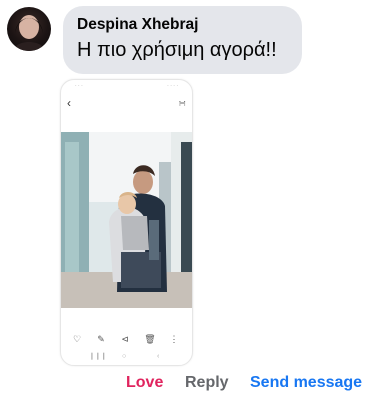  What do you see at coordinates (126, 86) in the screenshot?
I see `phone-status-bar: · · · · · · ·` at bounding box center [126, 86].